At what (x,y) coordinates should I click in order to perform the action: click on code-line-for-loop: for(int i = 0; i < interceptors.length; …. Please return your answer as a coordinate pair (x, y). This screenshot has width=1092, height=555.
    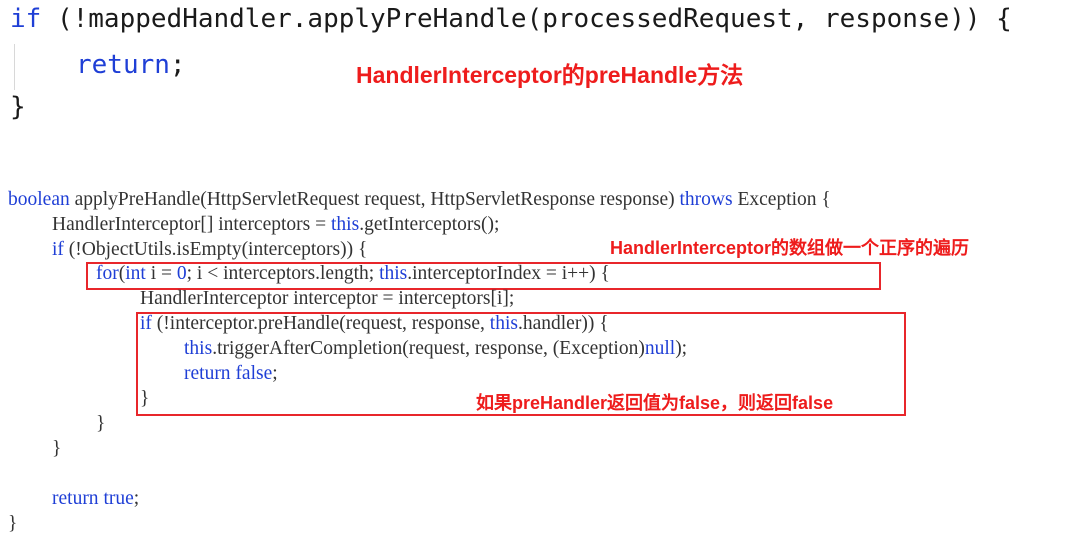
    Looking at the image, I should click on (353, 274).